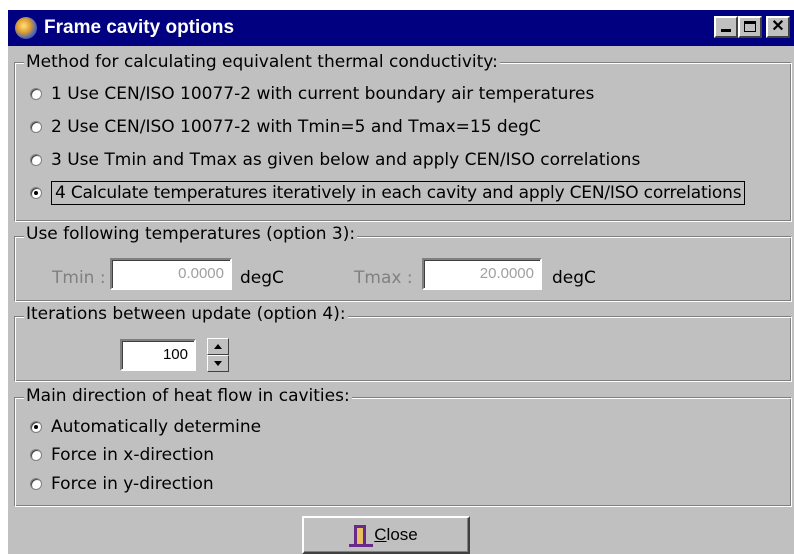  I want to click on app-icon, so click(26, 28).